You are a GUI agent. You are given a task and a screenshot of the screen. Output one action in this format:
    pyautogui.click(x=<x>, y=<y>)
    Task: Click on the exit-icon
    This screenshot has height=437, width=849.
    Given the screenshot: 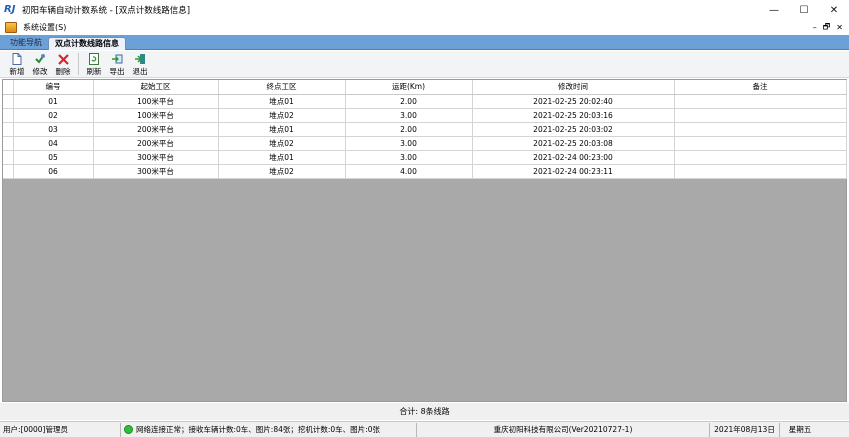 What is the action you would take?
    pyautogui.click(x=140, y=59)
    